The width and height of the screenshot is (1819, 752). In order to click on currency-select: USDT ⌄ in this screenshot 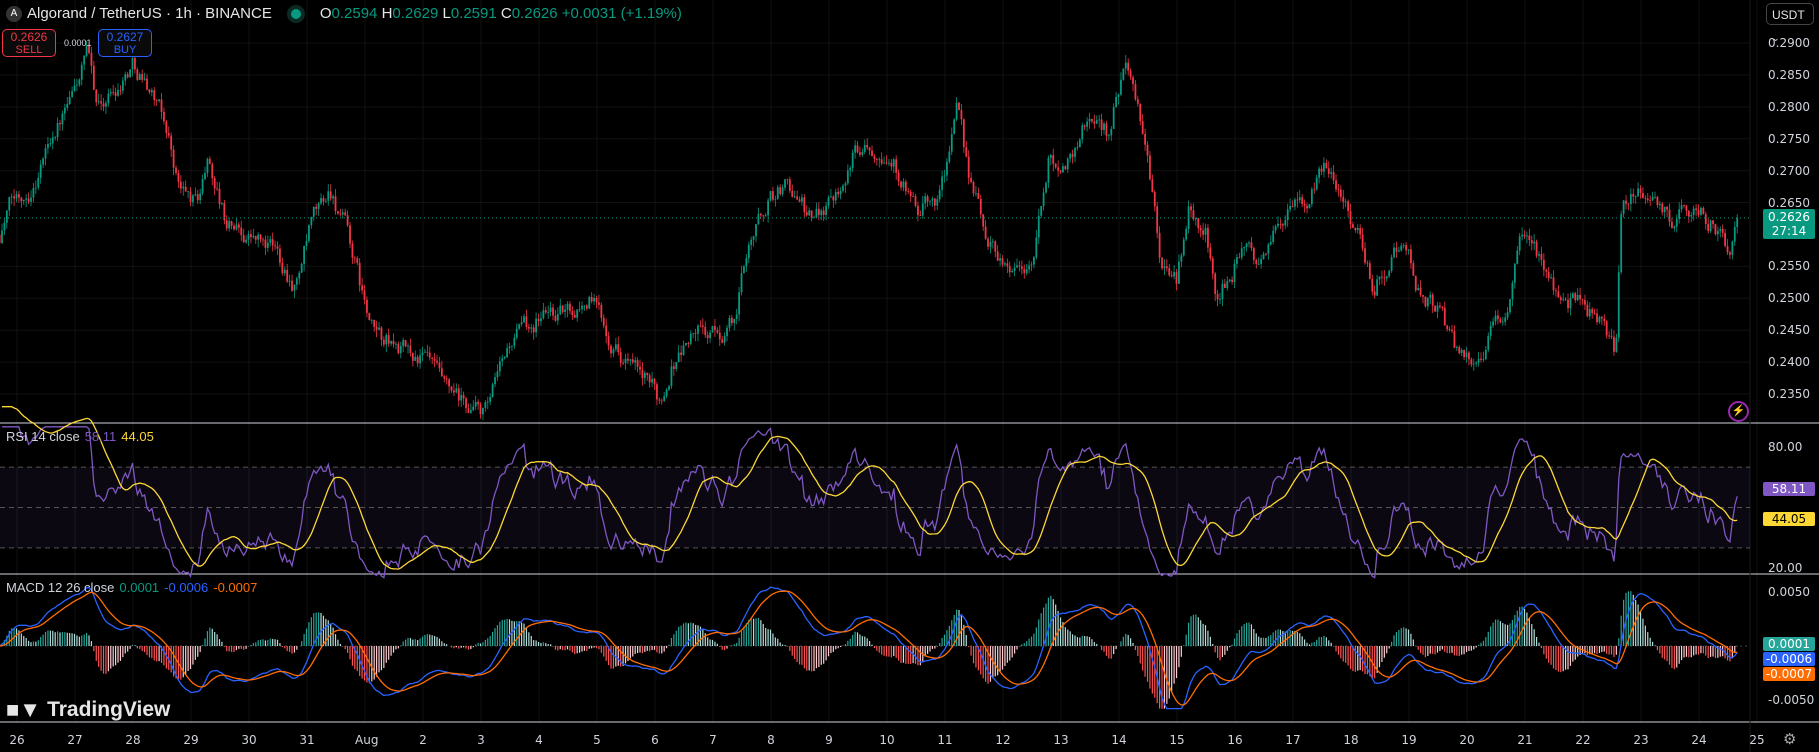, I will do `click(1790, 23)`.